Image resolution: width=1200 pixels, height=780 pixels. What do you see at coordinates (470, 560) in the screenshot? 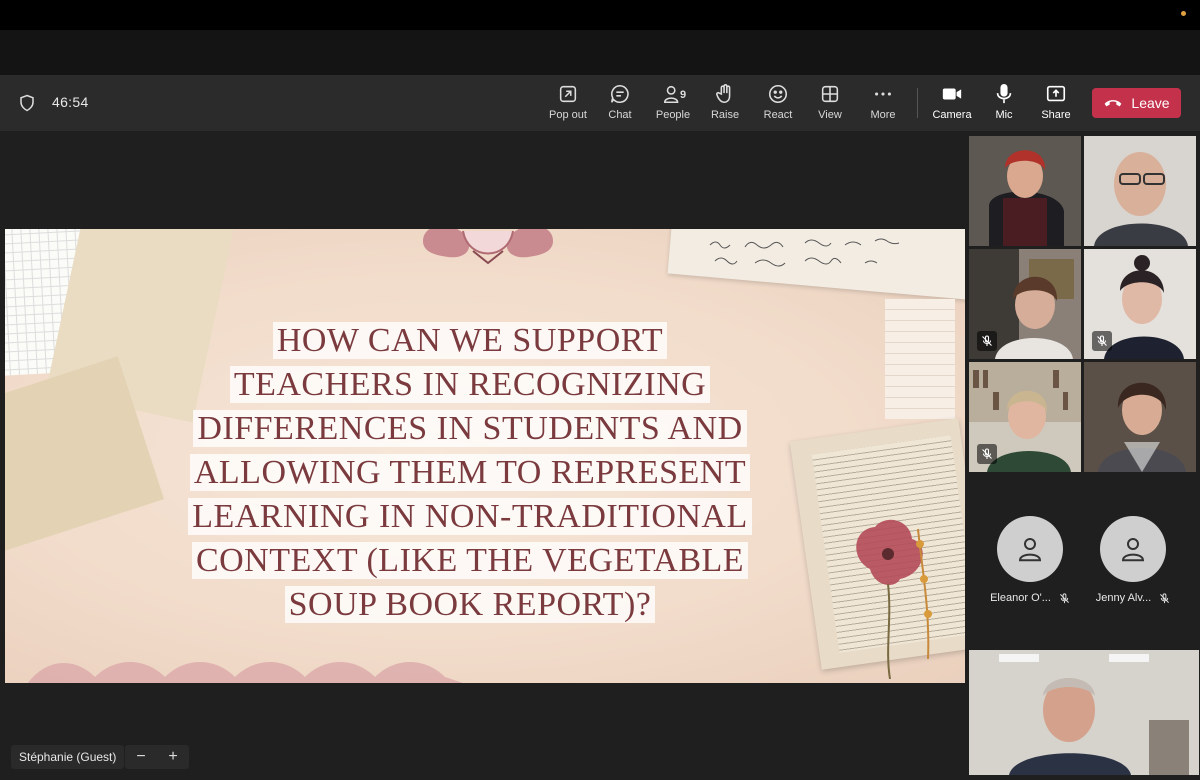
I see `slide-line: CONTEXT (LIKE THE VEGETABLE` at bounding box center [470, 560].